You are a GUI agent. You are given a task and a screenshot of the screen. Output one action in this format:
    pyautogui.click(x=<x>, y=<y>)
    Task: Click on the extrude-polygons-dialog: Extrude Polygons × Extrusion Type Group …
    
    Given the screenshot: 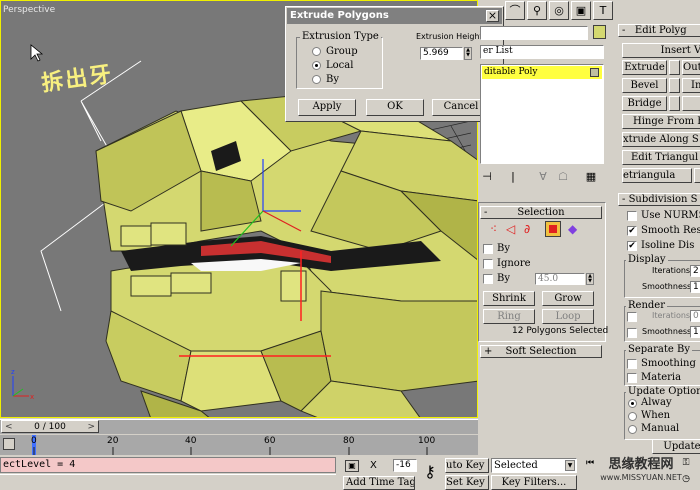 What is the action you would take?
    pyautogui.click(x=394, y=64)
    